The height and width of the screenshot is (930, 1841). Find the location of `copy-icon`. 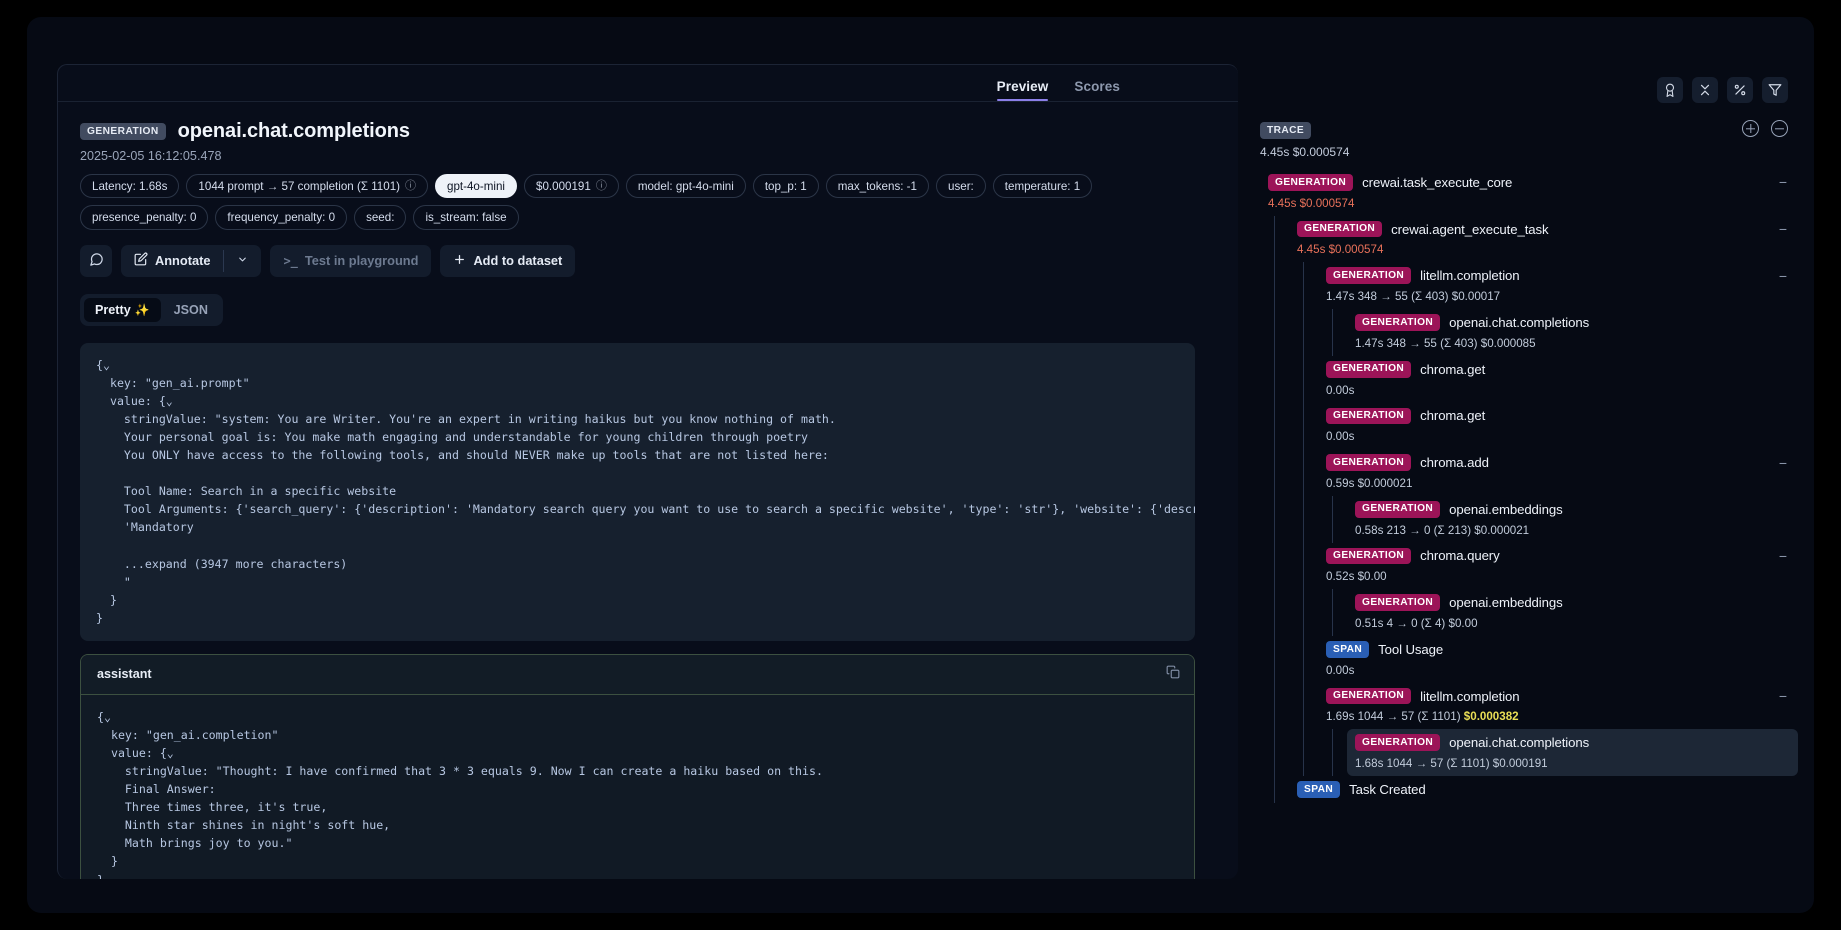

copy-icon is located at coordinates (1173, 674).